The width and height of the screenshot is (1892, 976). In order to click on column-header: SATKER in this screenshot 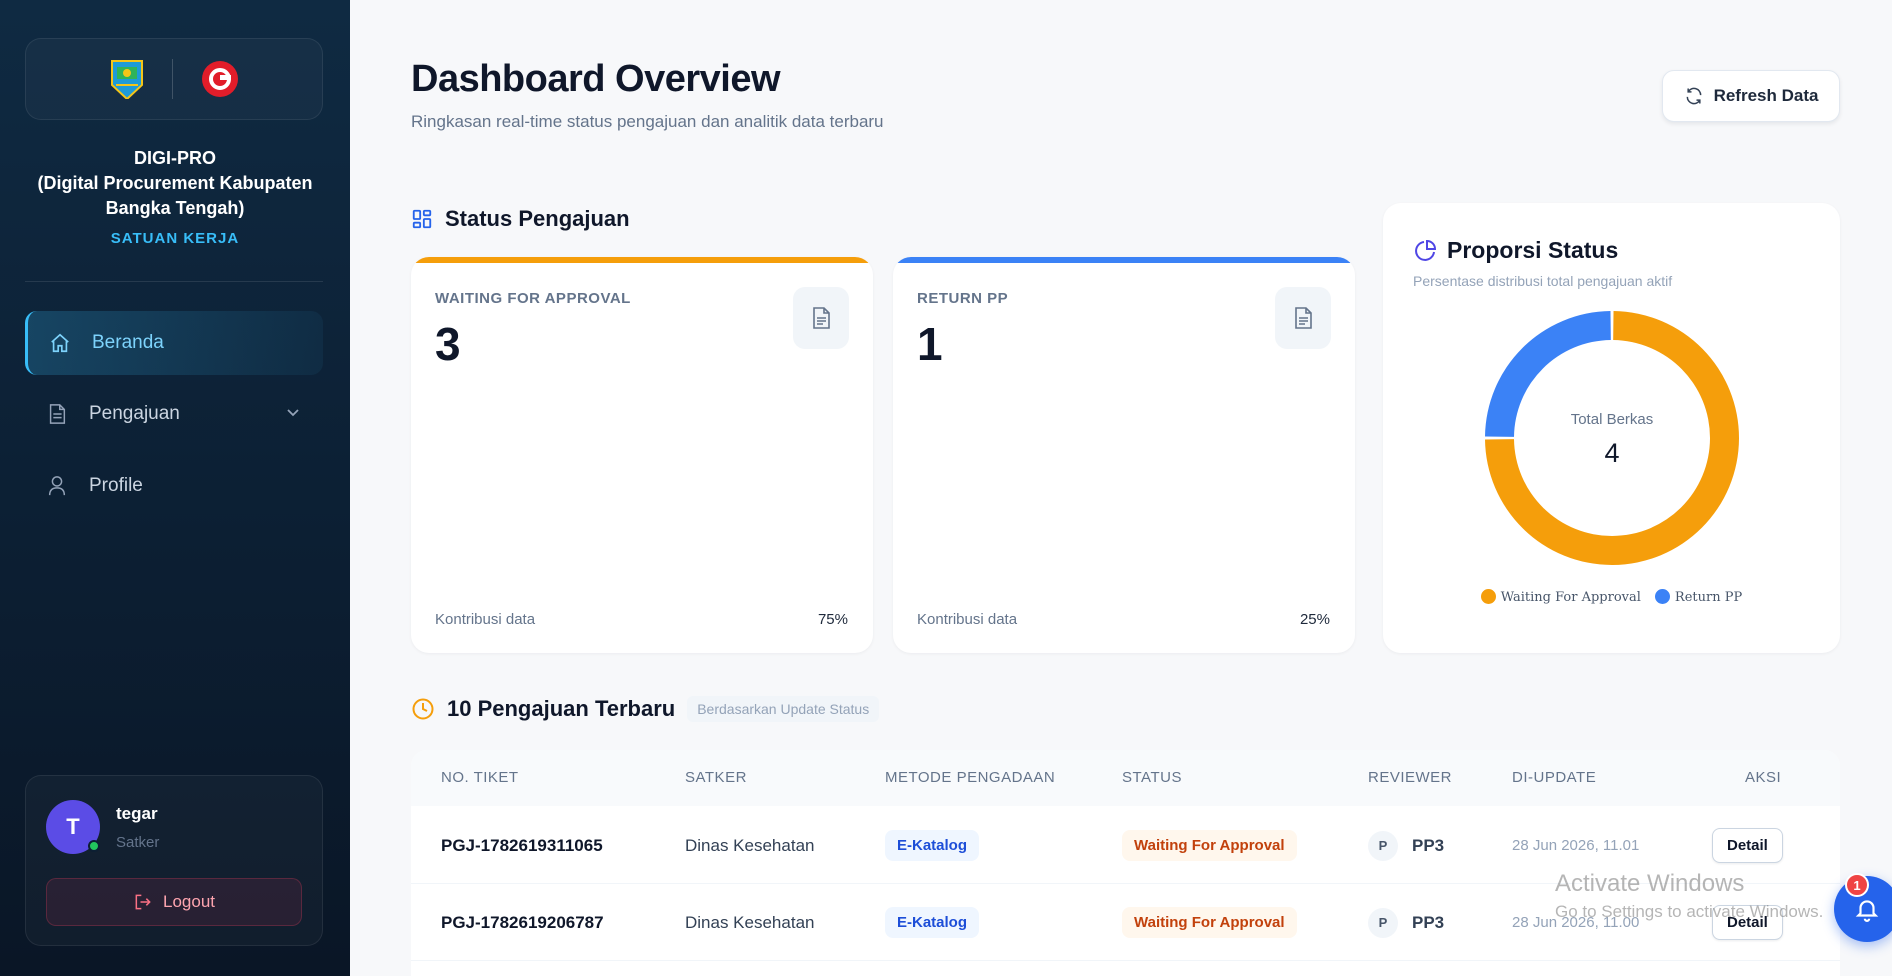, I will do `click(716, 777)`.